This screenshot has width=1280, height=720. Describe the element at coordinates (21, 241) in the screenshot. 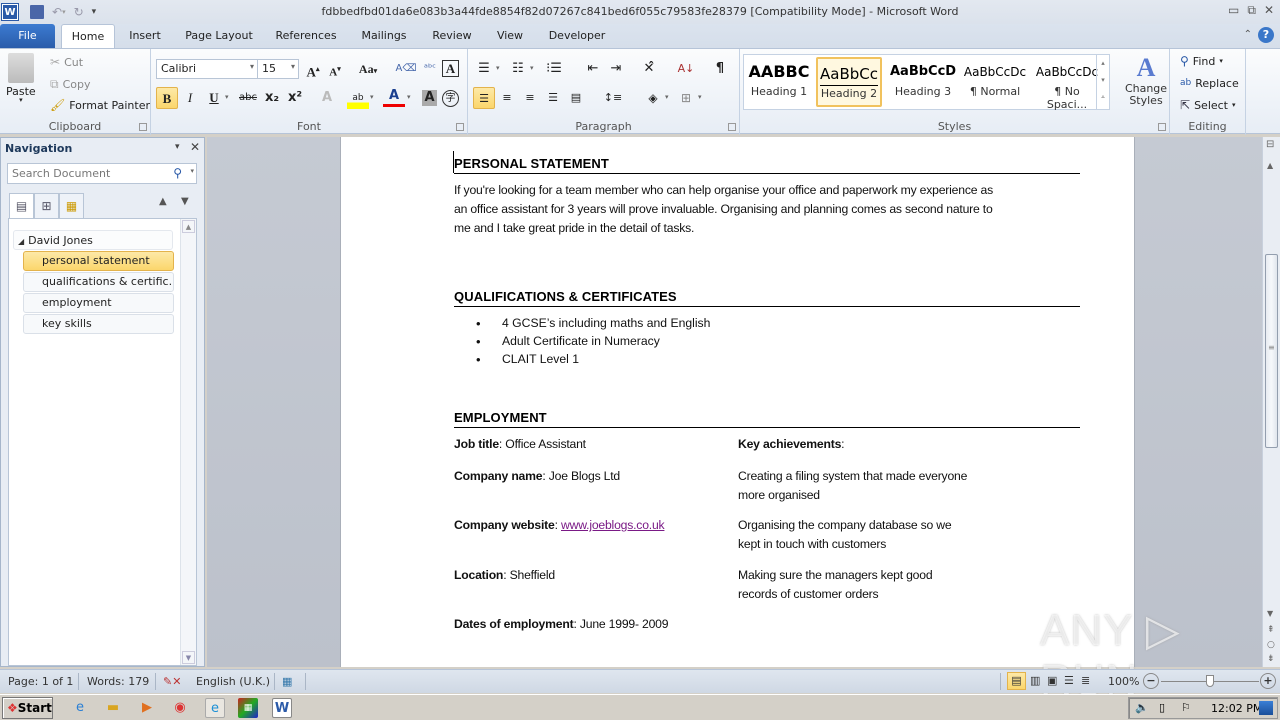

I see `collapse-triangle-icon: ◢` at that location.